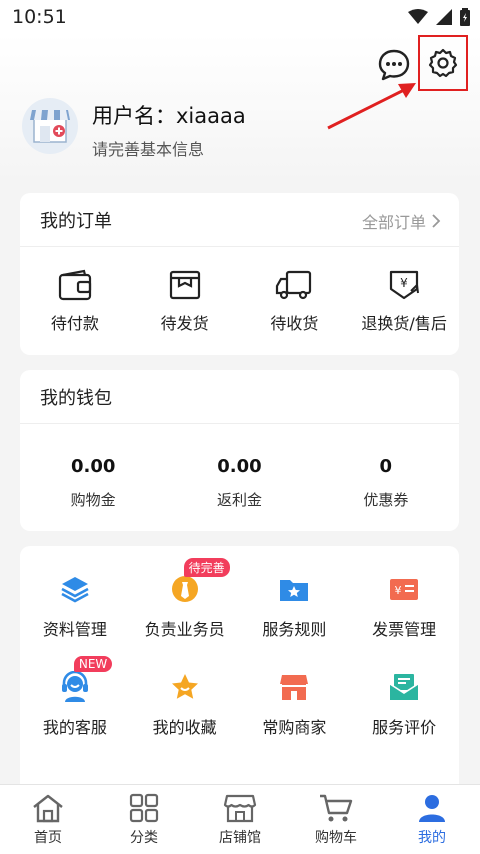 Image resolution: width=480 pixels, height=854 pixels. Describe the element at coordinates (93, 664) in the screenshot. I see `badge-new: NEW` at that location.